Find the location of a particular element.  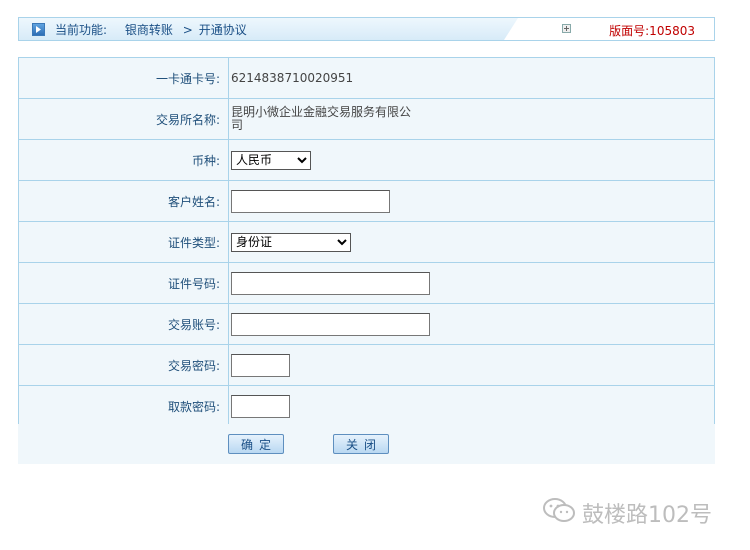

exchange-name-cell: 昆明小微企业金融交易服务有限公司 is located at coordinates (471, 119).